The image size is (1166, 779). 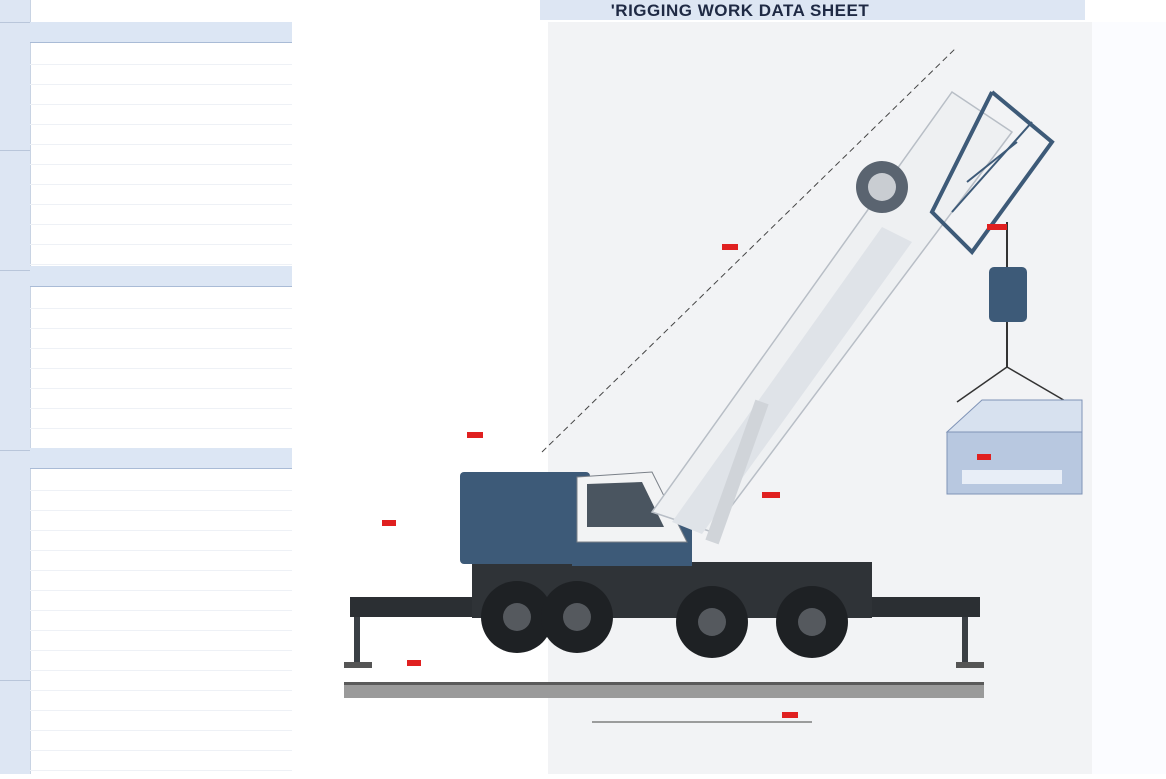 I want to click on load-box, so click(x=1014, y=463).